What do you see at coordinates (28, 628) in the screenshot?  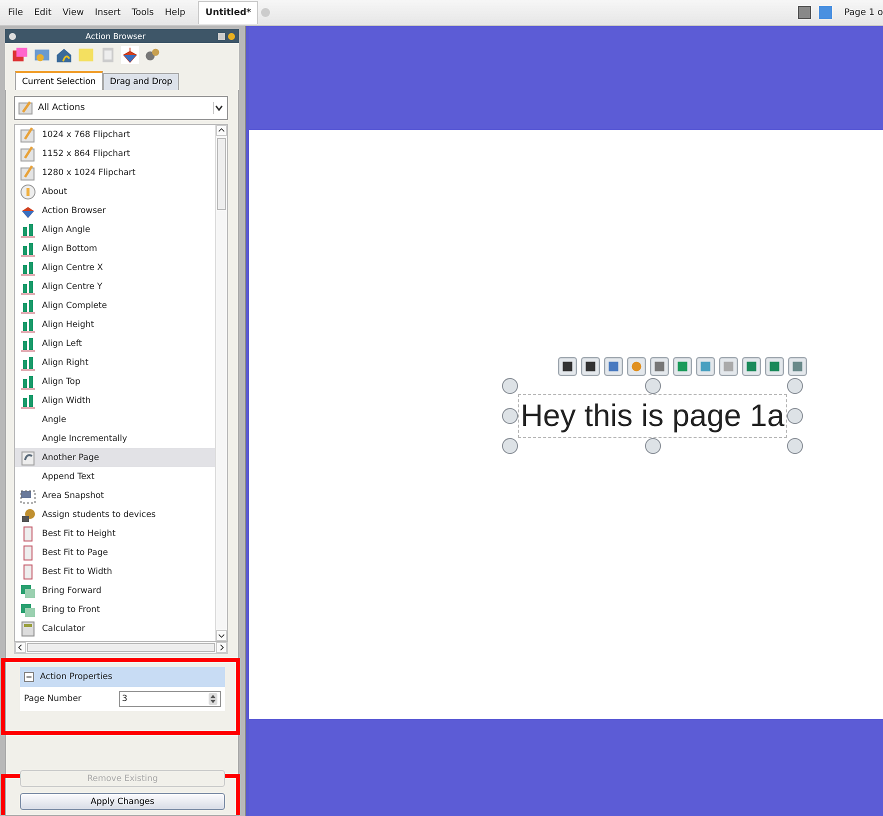 I see `calc-icon` at bounding box center [28, 628].